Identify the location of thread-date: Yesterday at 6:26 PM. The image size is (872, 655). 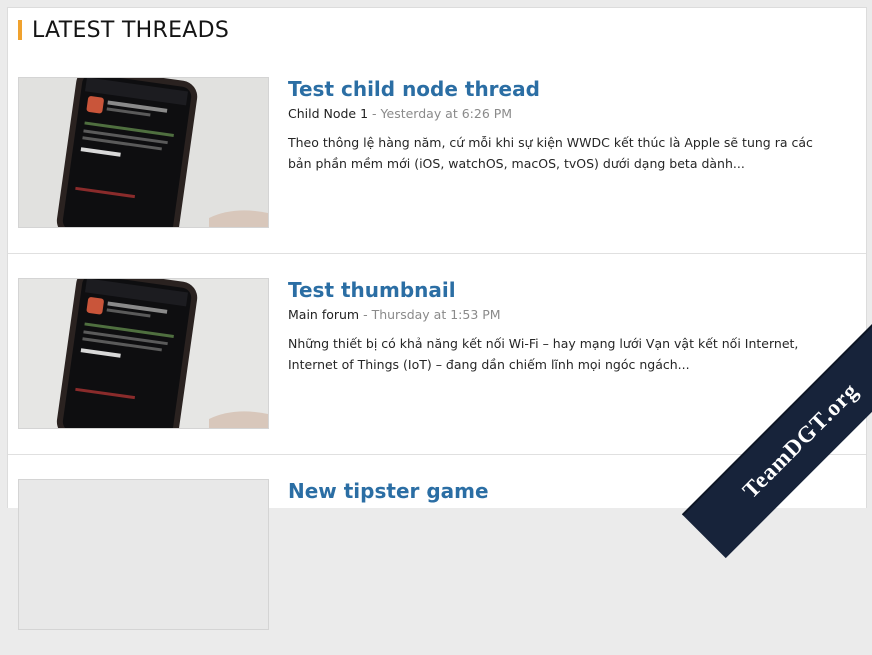
(447, 113).